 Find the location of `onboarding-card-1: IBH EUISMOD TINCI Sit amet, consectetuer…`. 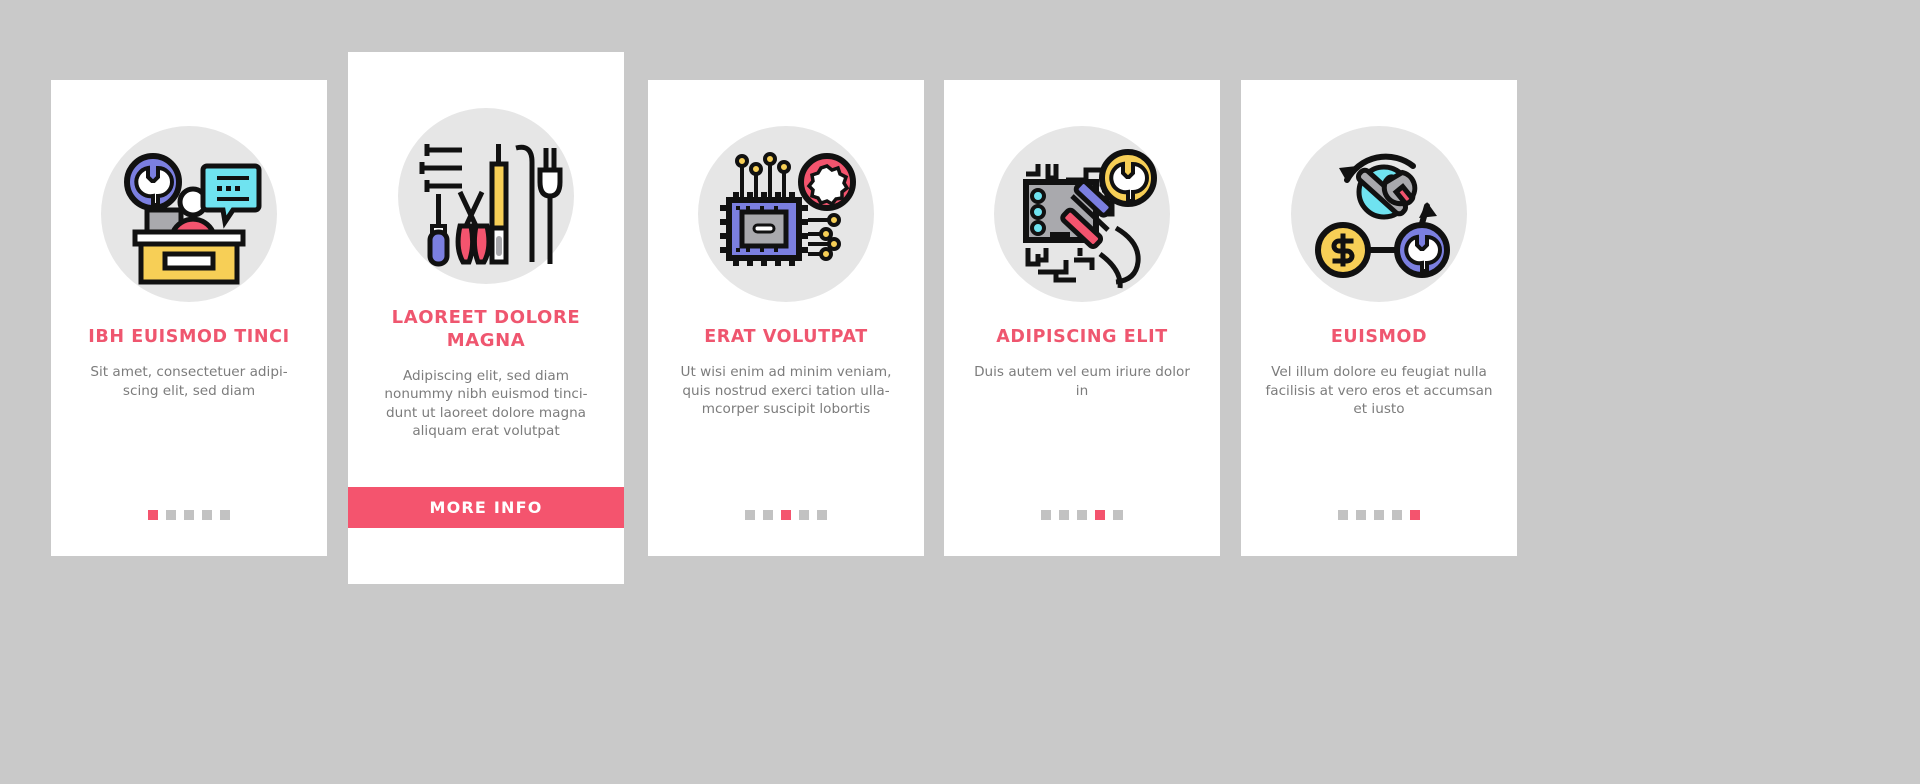

onboarding-card-1: IBH EUISMOD TINCI Sit amet, consectetuer… is located at coordinates (189, 318).